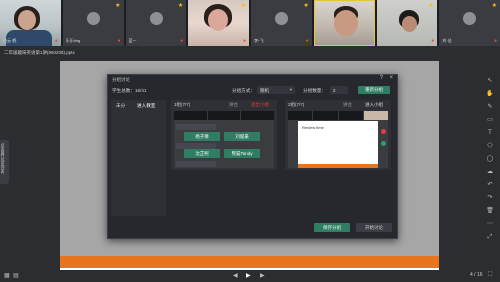 This screenshot has width=500, height=282. Describe the element at coordinates (391, 78) in the screenshot. I see `close-icon: ×` at that location.